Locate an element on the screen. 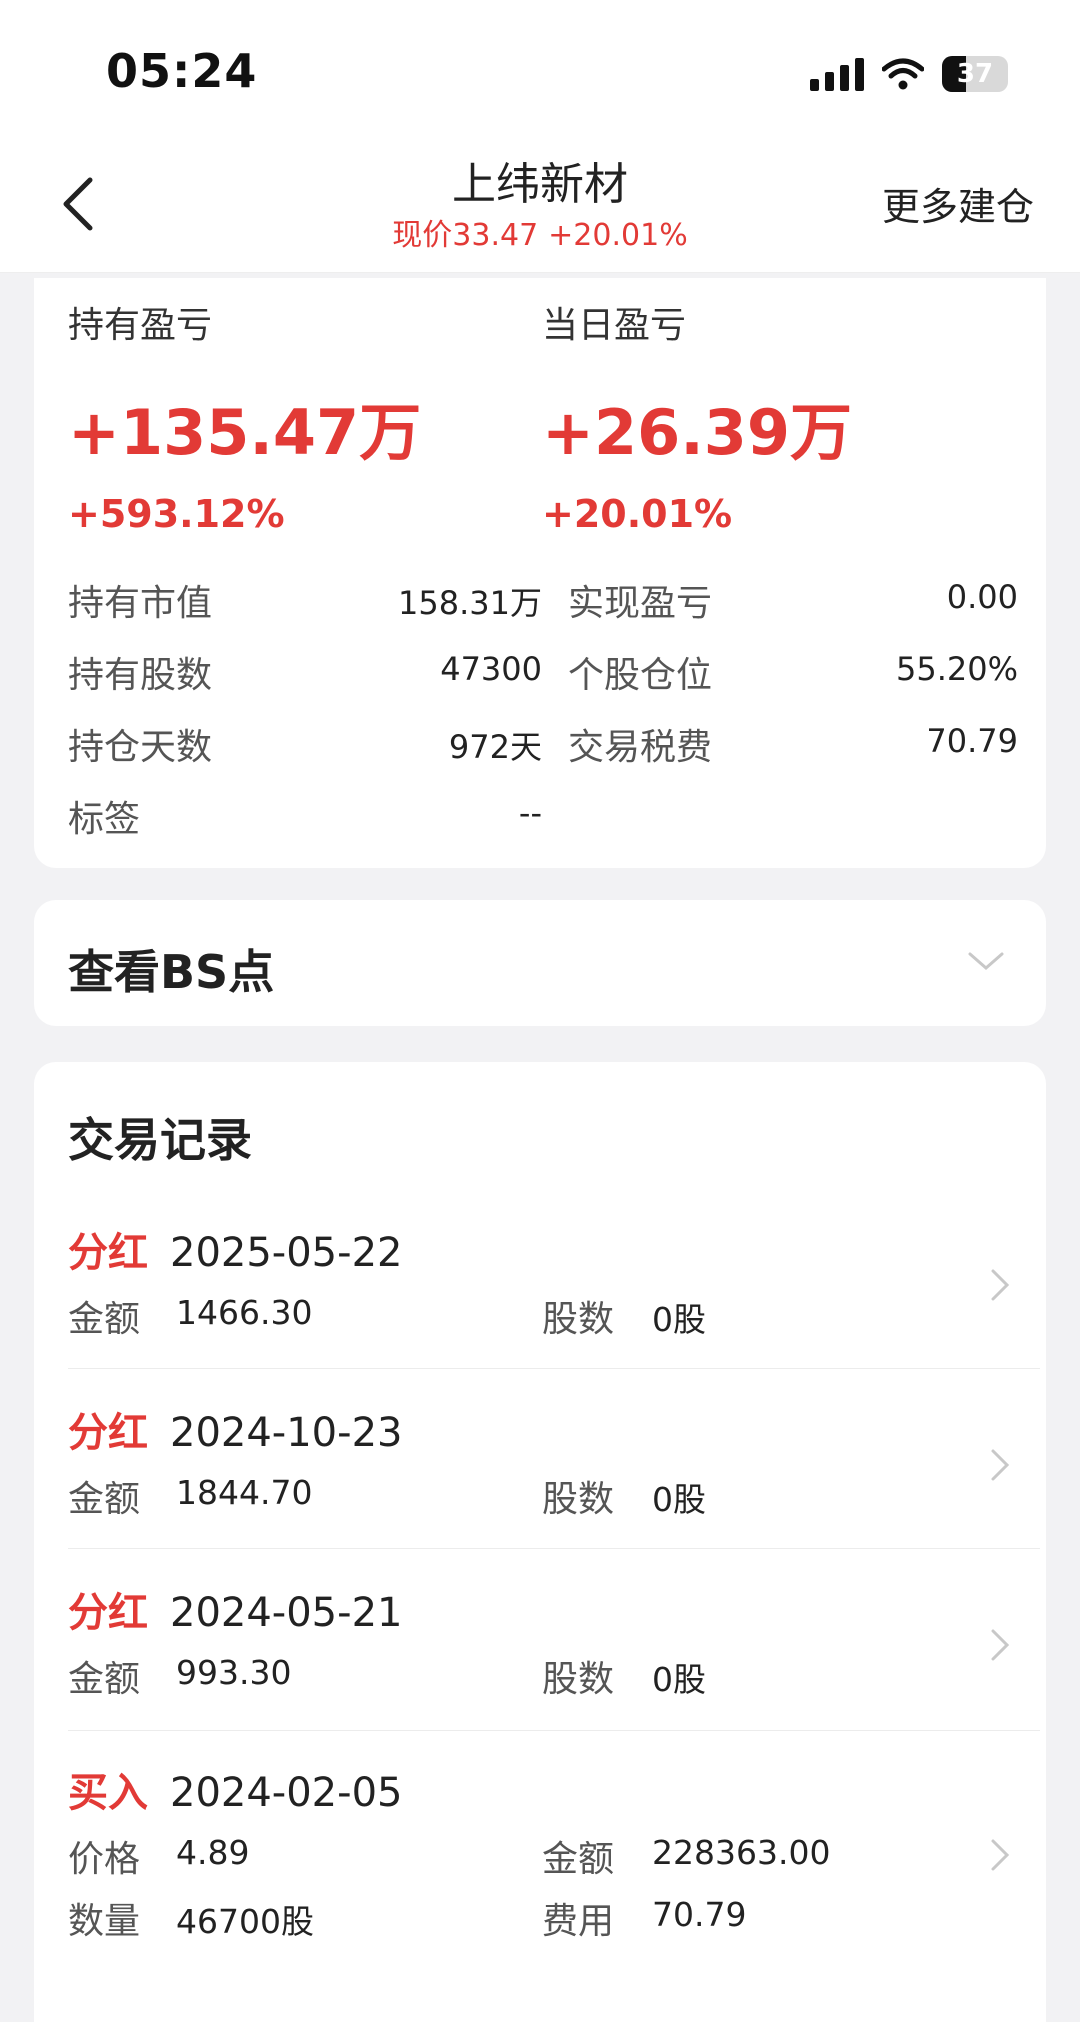 This screenshot has width=1080, height=2022. stat-row: 持有市值 158.31万 实现盈亏 0.00 is located at coordinates (543, 599).